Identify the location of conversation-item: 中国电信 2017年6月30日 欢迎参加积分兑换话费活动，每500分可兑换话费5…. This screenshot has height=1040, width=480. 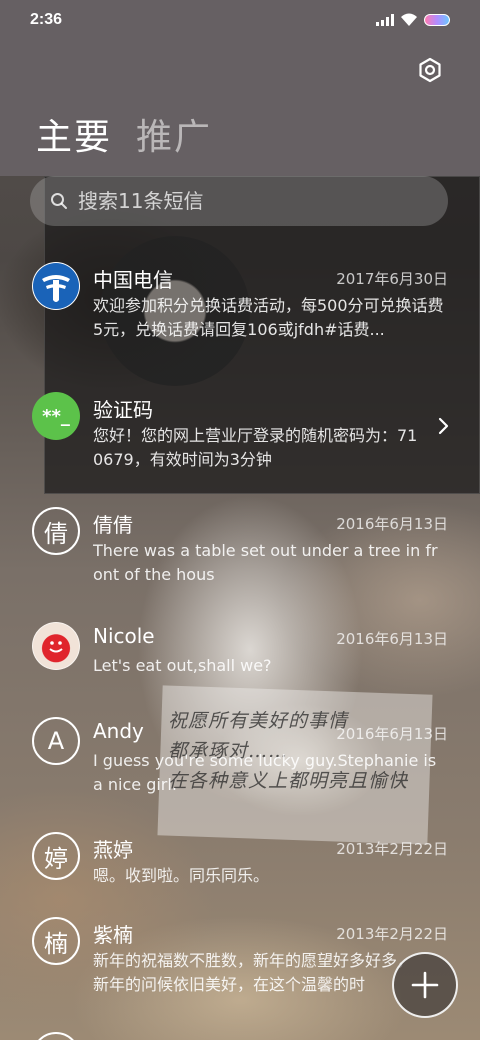
(240, 301).